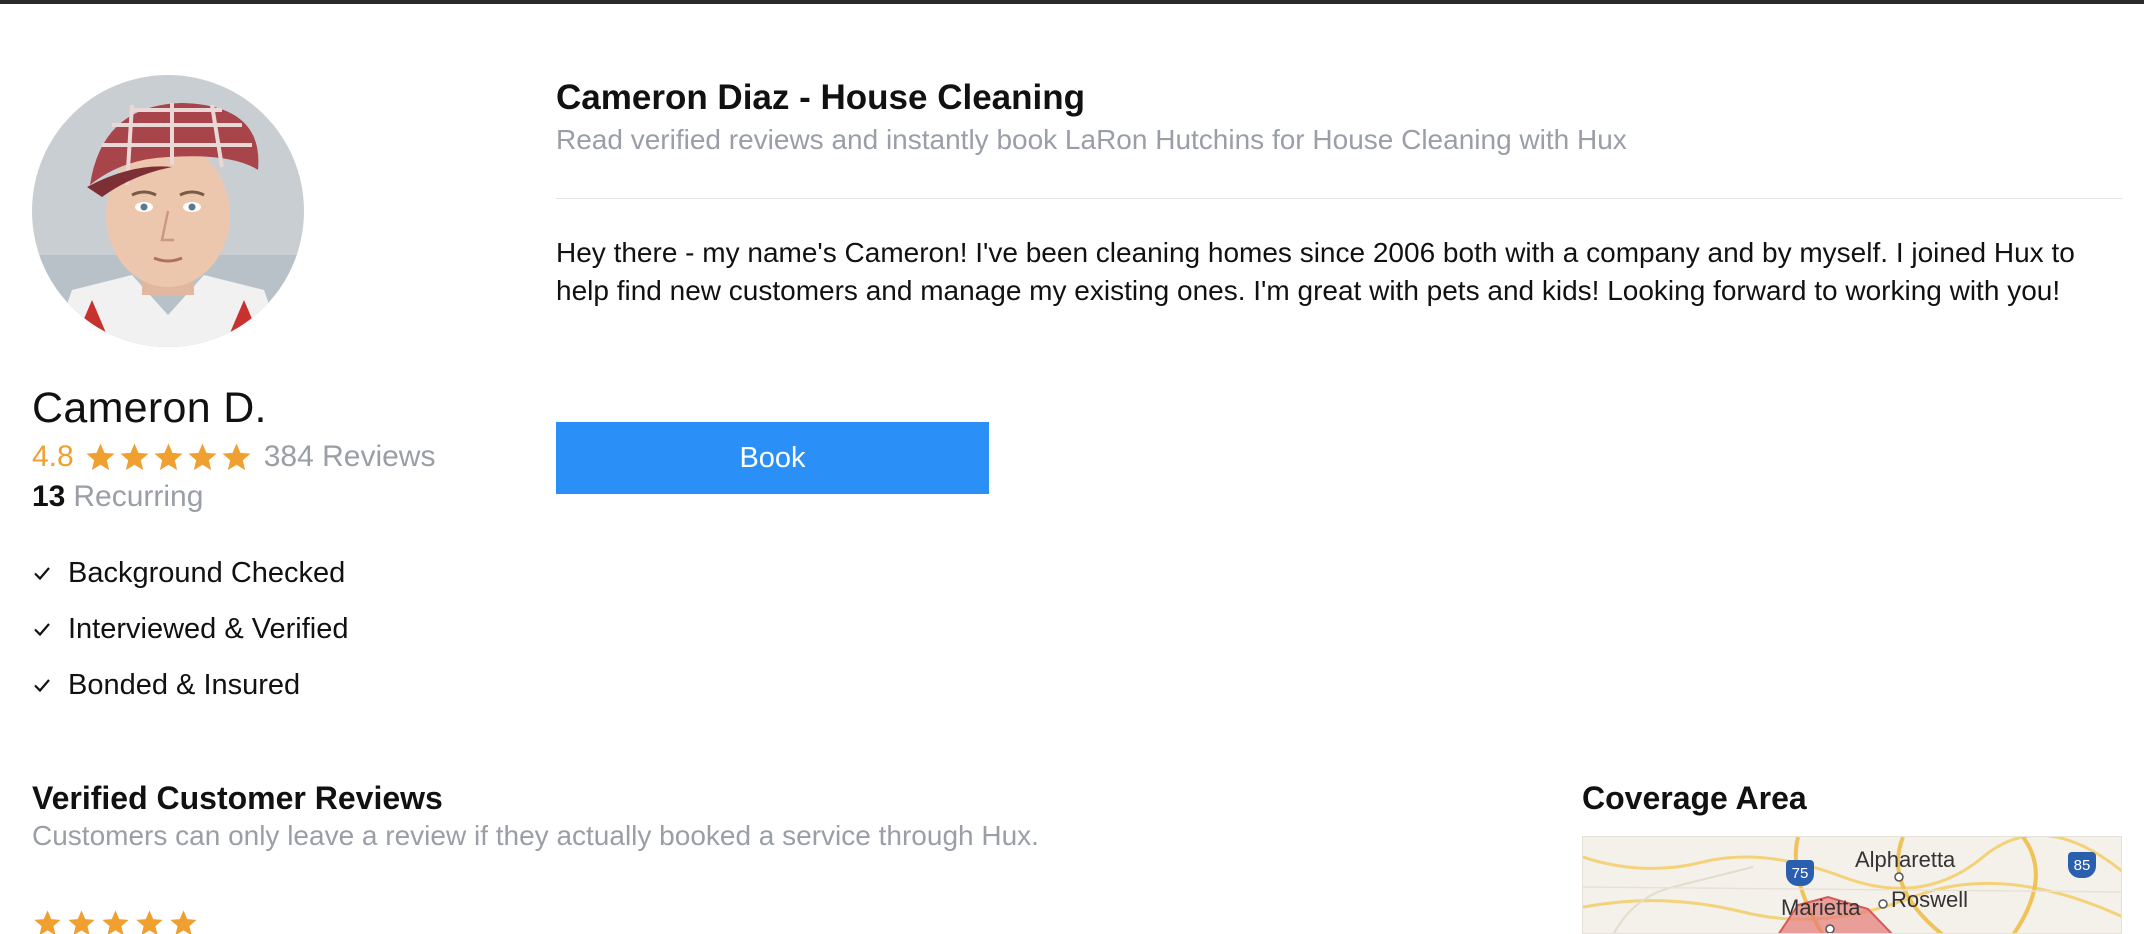 The width and height of the screenshot is (2144, 934). I want to click on recurring-label: Recurring, so click(138, 496).